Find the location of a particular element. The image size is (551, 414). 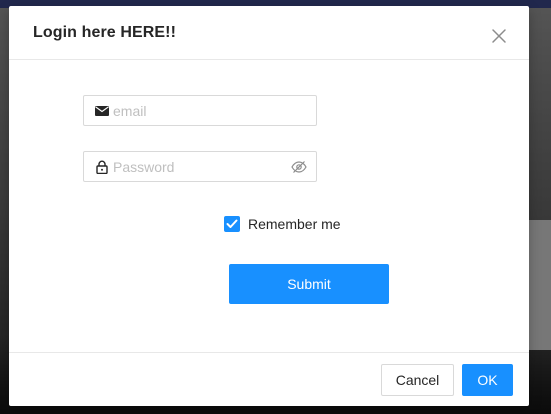

submit-button: Submit is located at coordinates (309, 284).